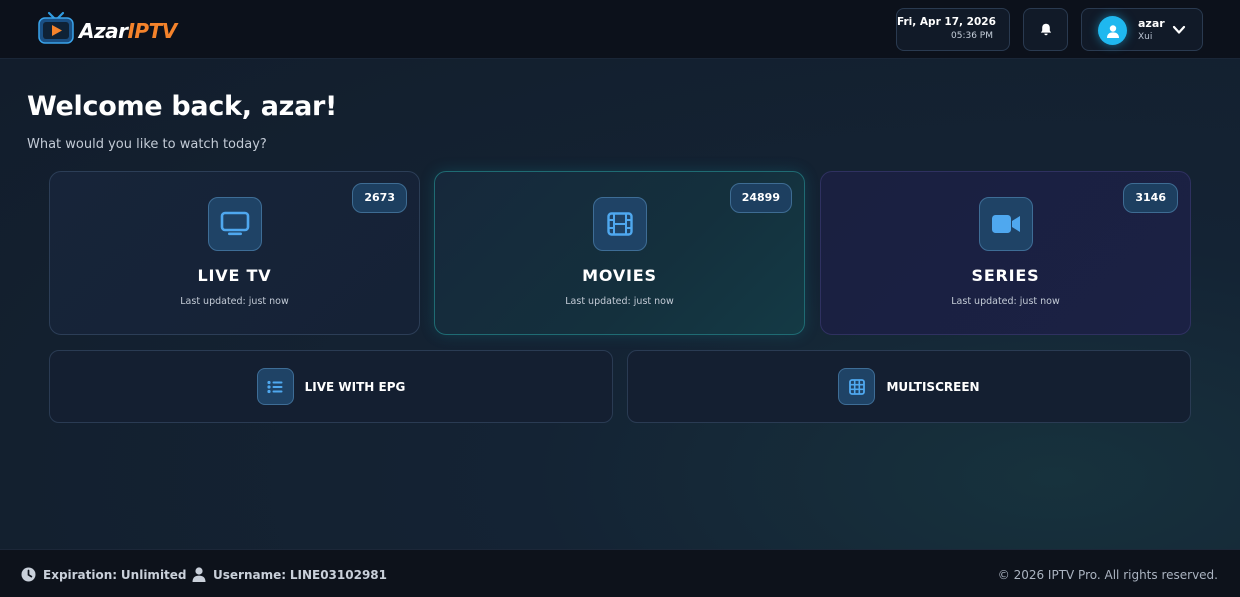 Image resolution: width=1240 pixels, height=597 pixels. What do you see at coordinates (1005, 275) in the screenshot?
I see `card-title: SERIES` at bounding box center [1005, 275].